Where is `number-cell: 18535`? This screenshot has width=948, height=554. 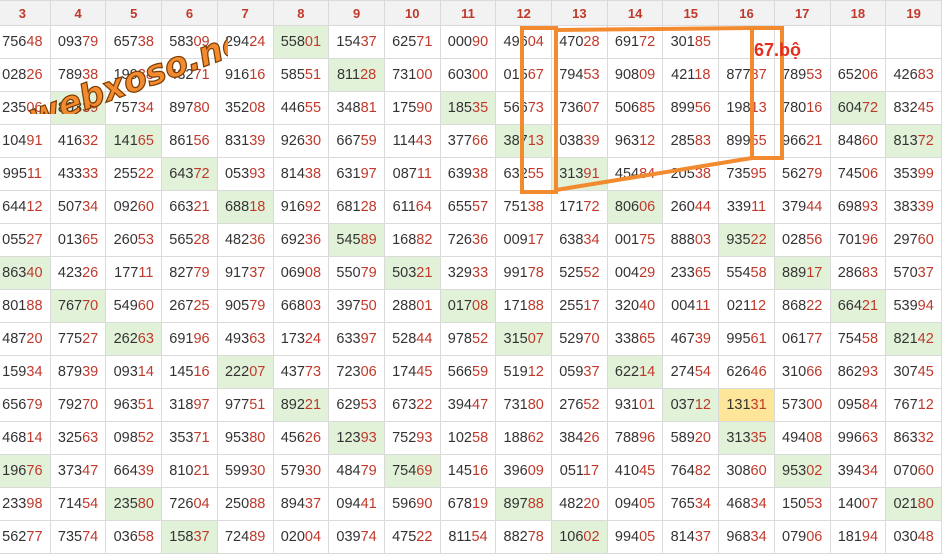 number-cell: 18535 is located at coordinates (468, 108).